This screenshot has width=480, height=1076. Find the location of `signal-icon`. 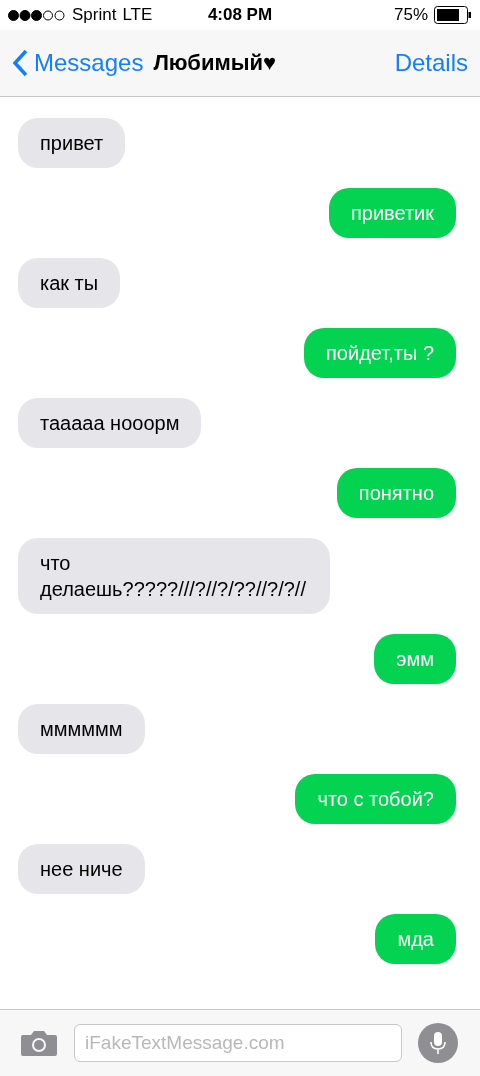

signal-icon is located at coordinates (37, 15).